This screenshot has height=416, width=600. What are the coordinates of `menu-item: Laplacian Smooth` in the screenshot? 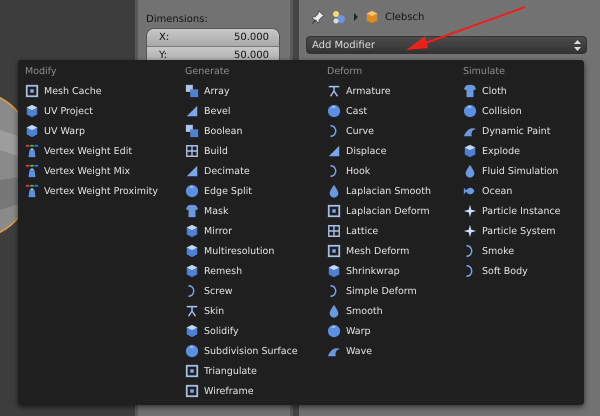 It's located at (379, 191).